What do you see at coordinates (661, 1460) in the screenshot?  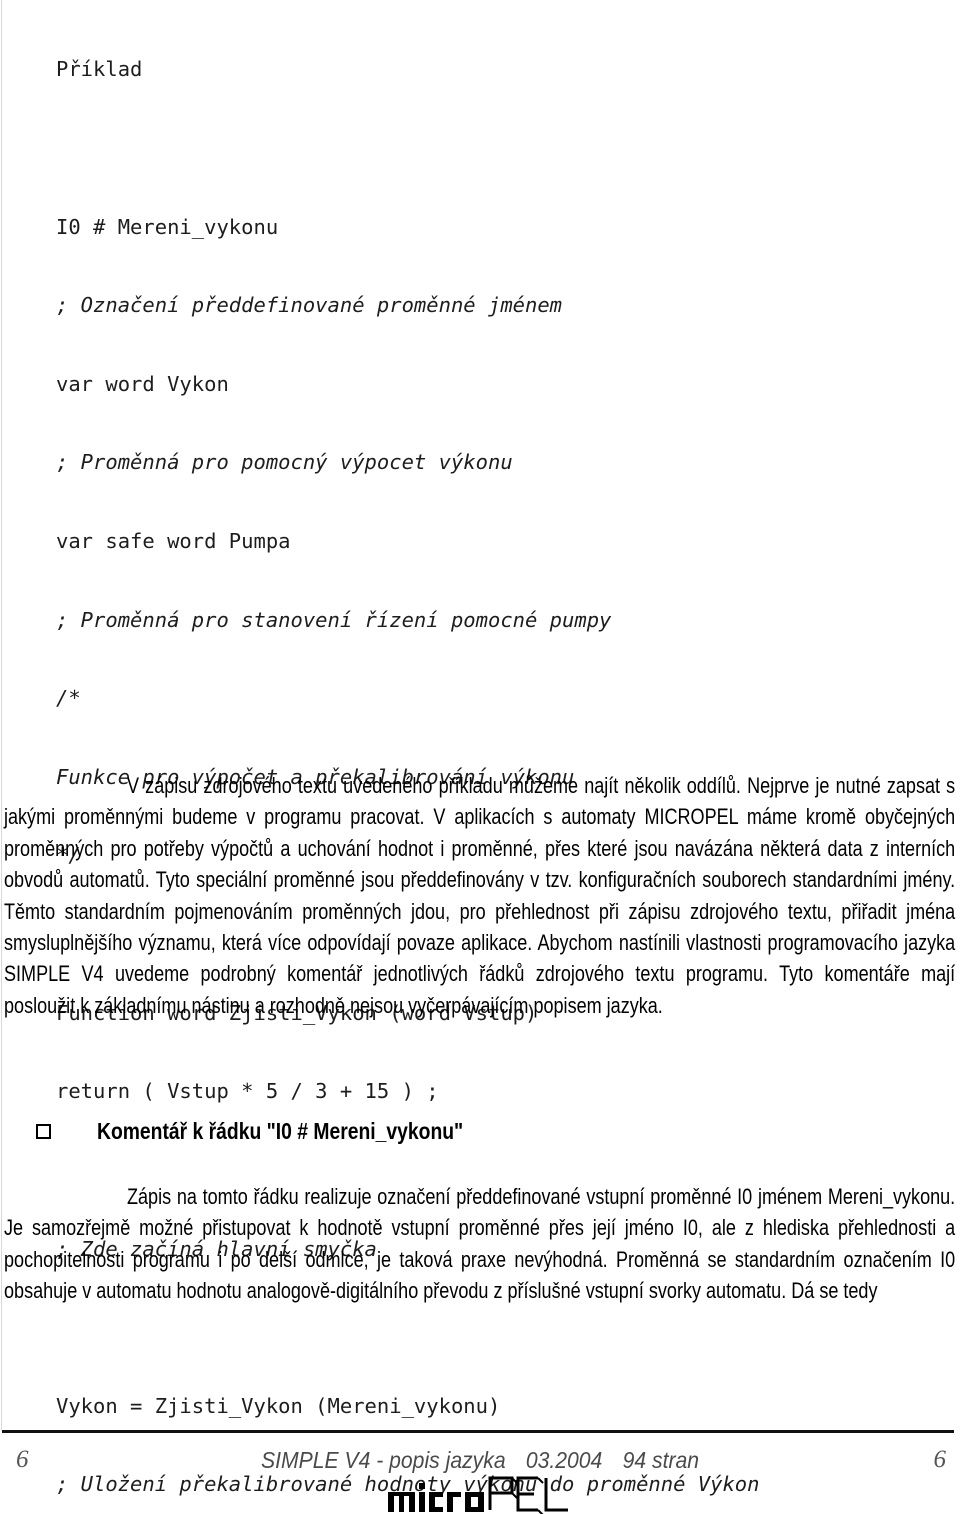 I see `footer-page-count: 94 stran` at bounding box center [661, 1460].